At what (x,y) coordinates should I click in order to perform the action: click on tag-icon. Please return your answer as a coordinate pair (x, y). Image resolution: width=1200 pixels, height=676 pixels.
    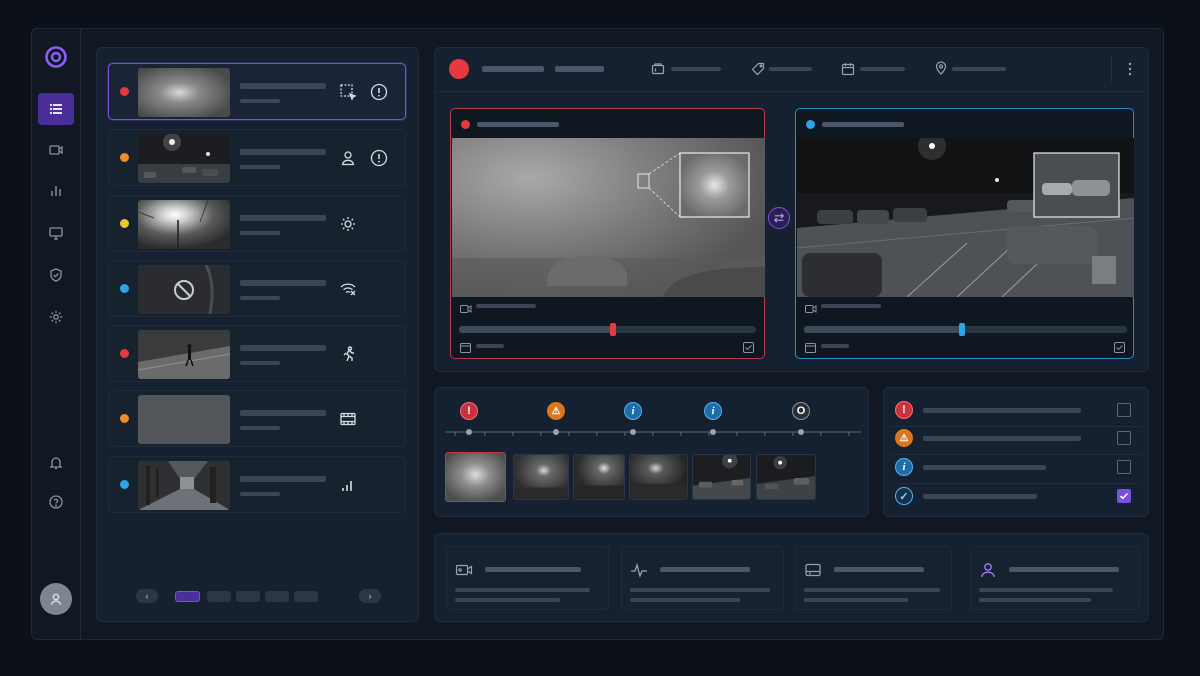
    Looking at the image, I should click on (758, 69).